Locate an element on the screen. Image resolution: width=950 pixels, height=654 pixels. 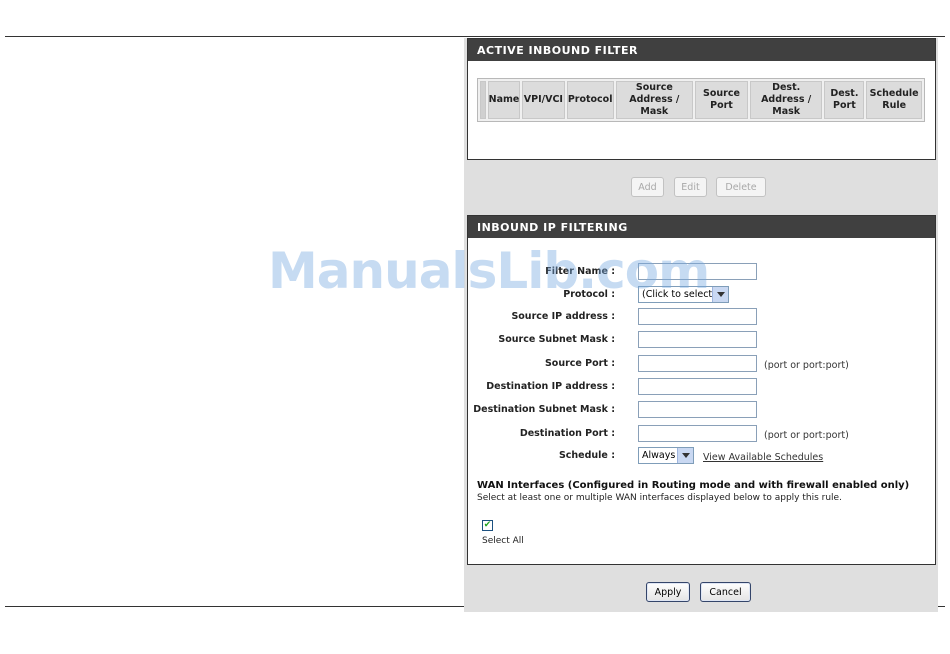
column-dest-address: Dest. Address / Mask is located at coordinates (786, 100).